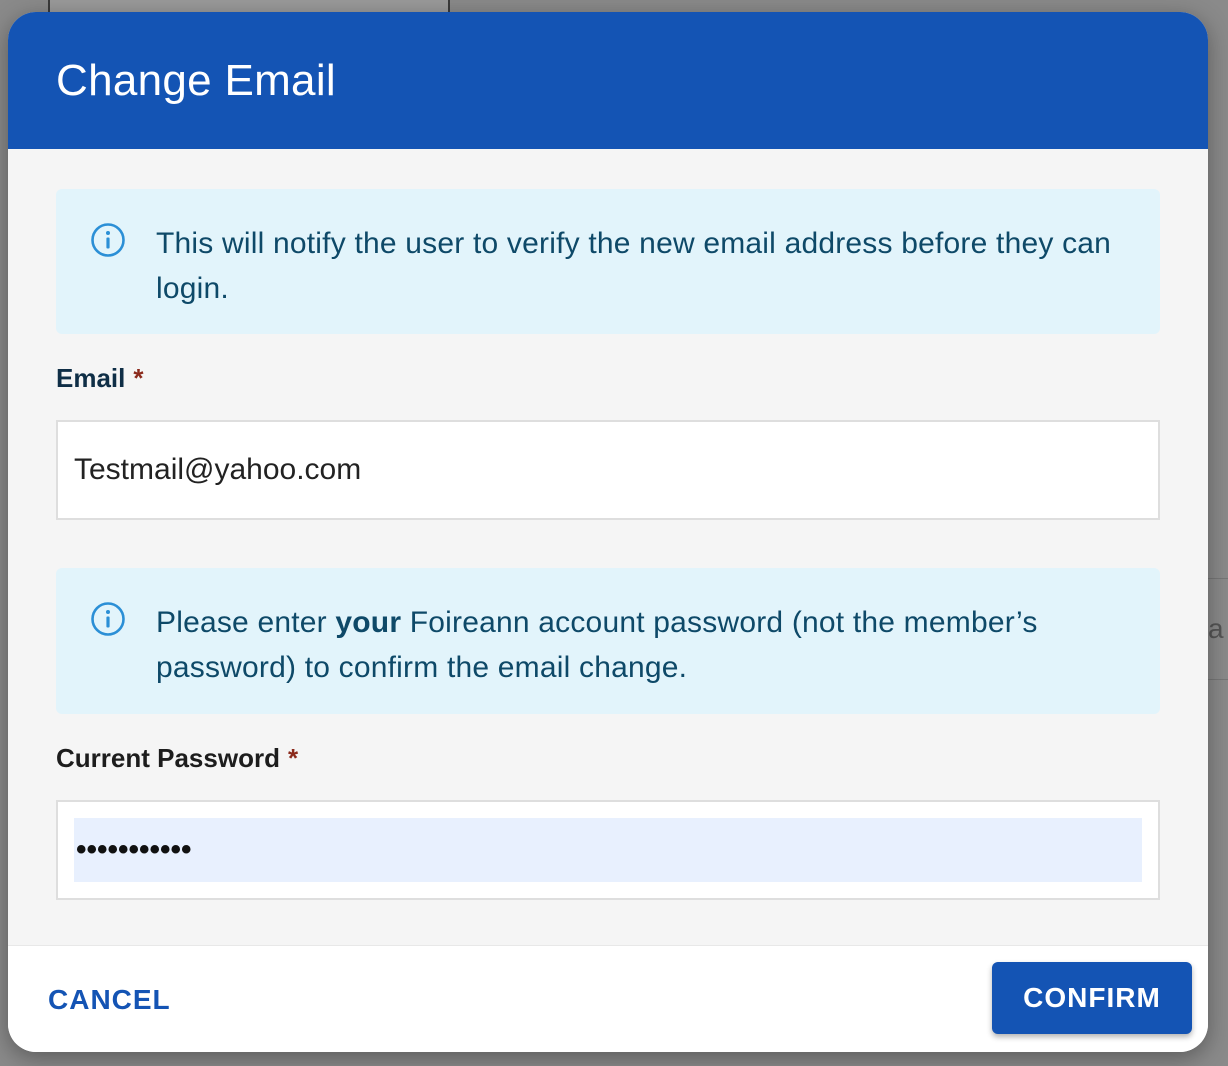  What do you see at coordinates (91, 378) in the screenshot?
I see `email-label-text: Email` at bounding box center [91, 378].